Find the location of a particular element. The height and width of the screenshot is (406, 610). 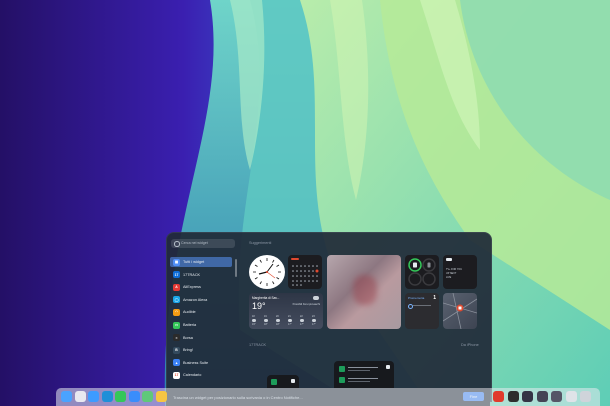

weather-hour: 18 is located at coordinates (253, 316).